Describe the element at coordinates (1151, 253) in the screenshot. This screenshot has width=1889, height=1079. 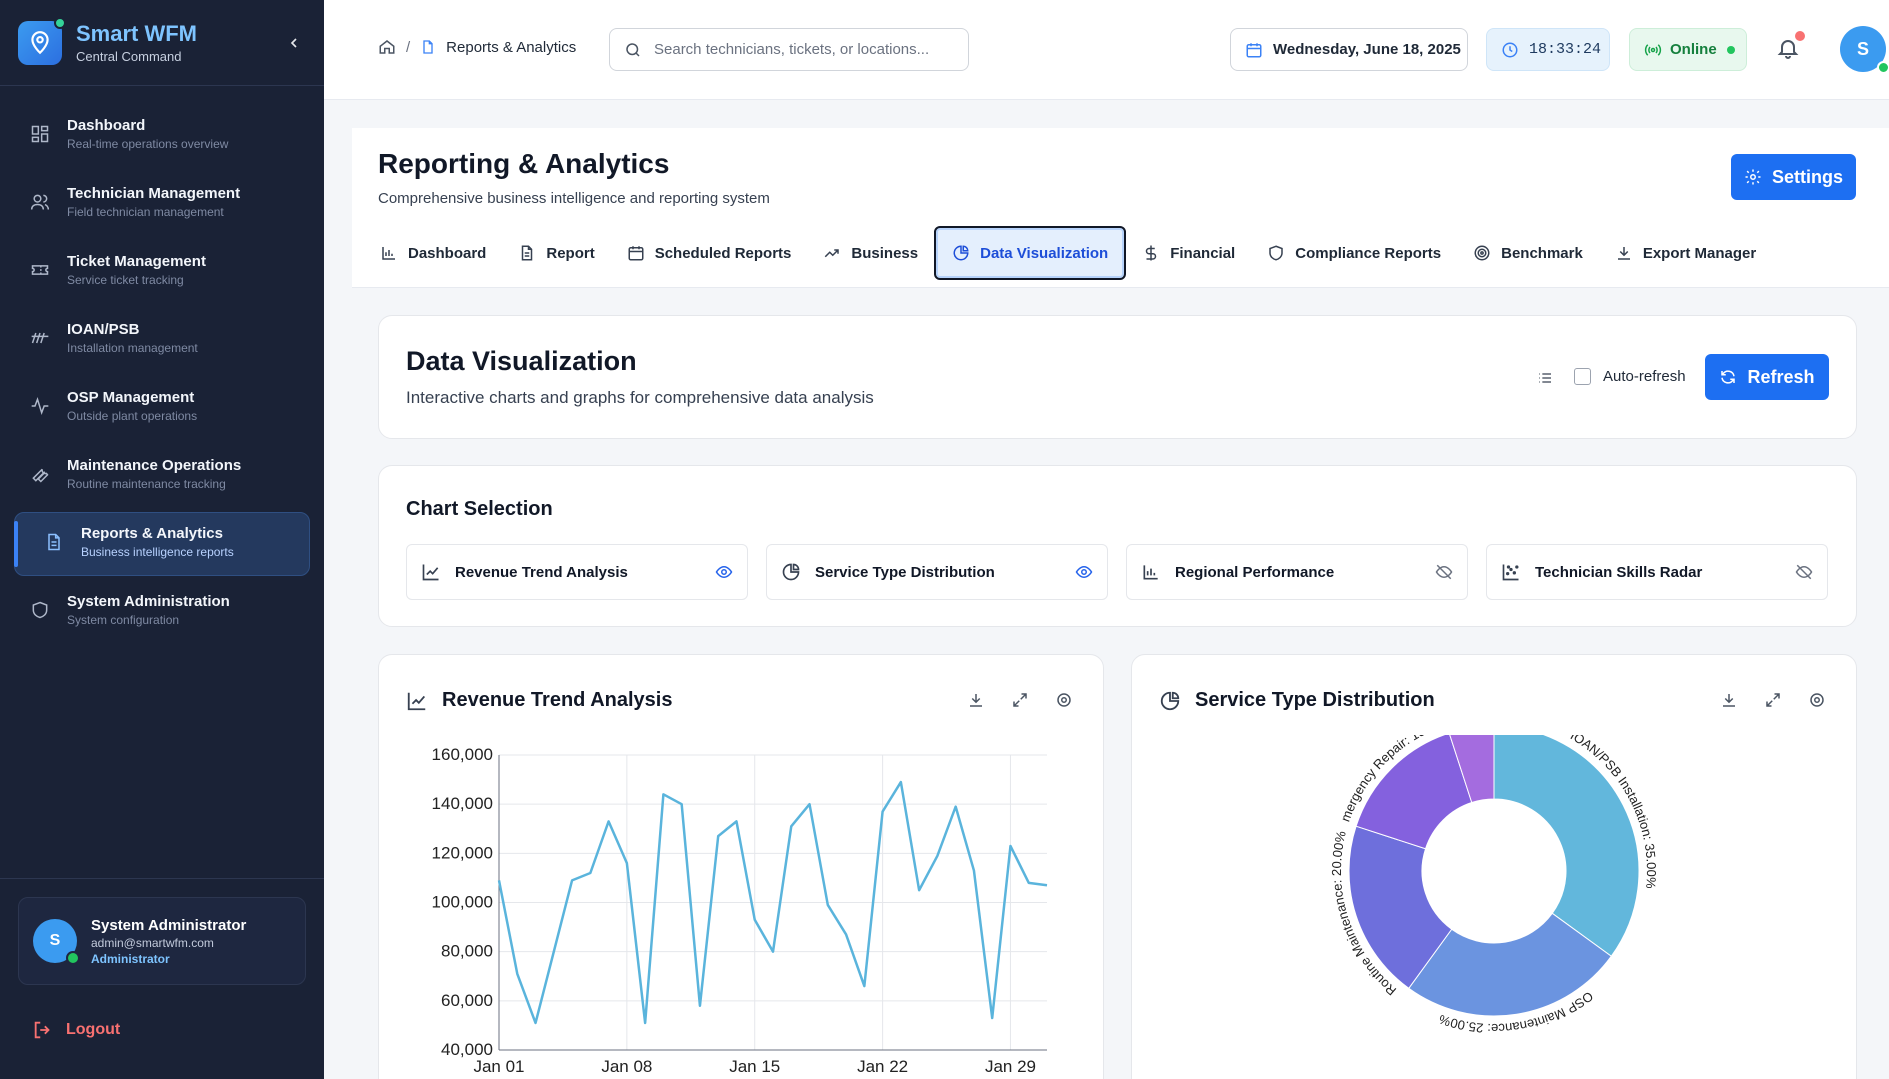
I see `dollar-icon` at that location.